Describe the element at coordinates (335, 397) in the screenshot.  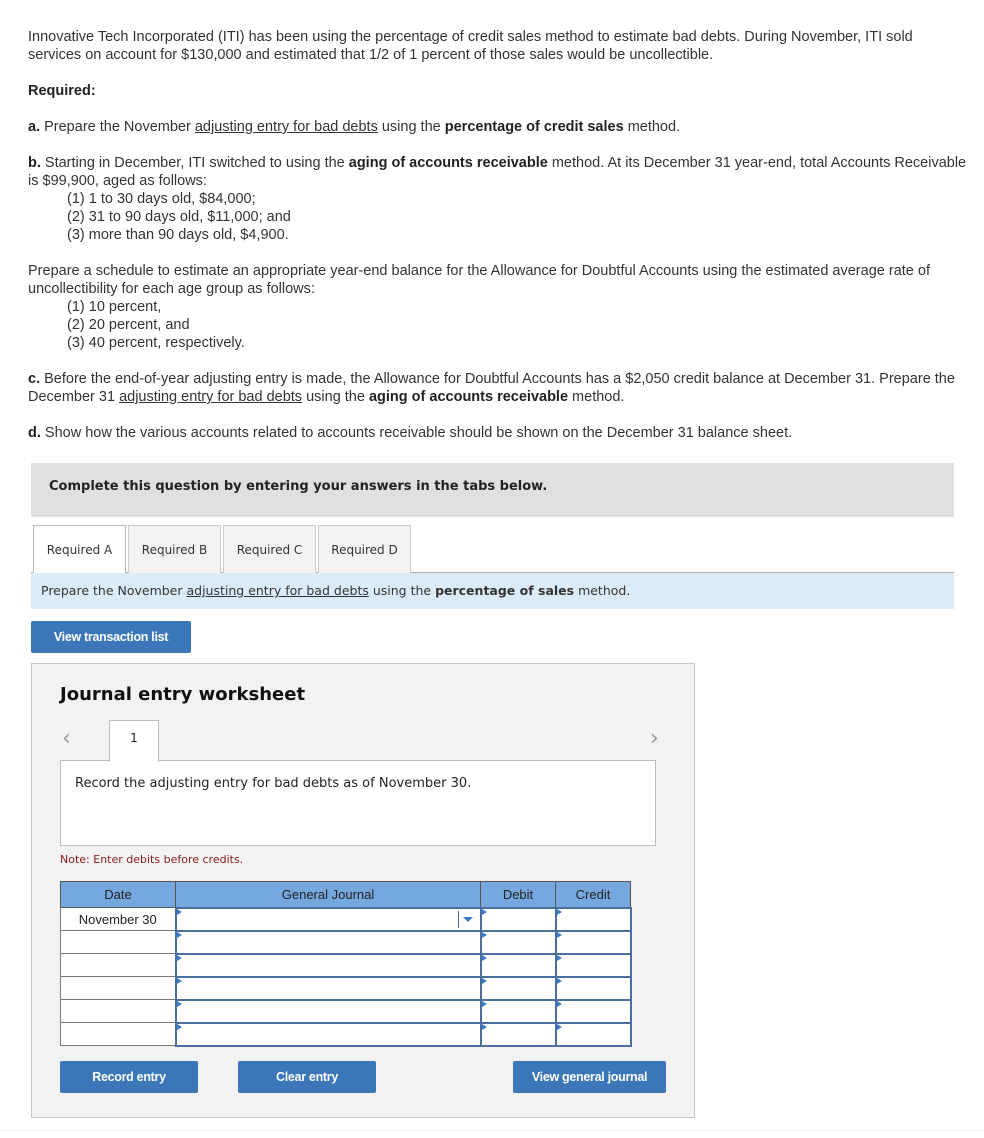
I see `c-text: using the` at that location.